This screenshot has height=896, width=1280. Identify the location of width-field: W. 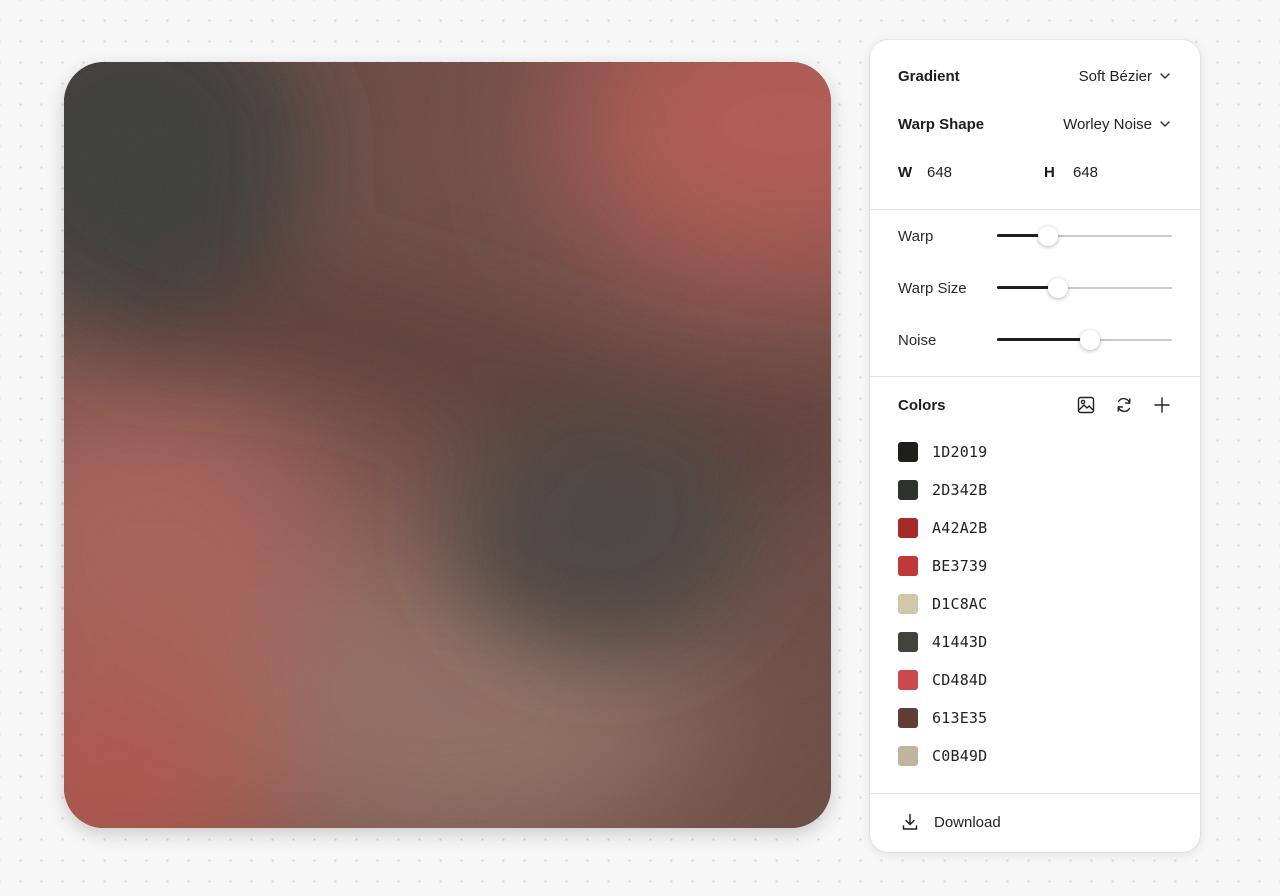
(952, 172).